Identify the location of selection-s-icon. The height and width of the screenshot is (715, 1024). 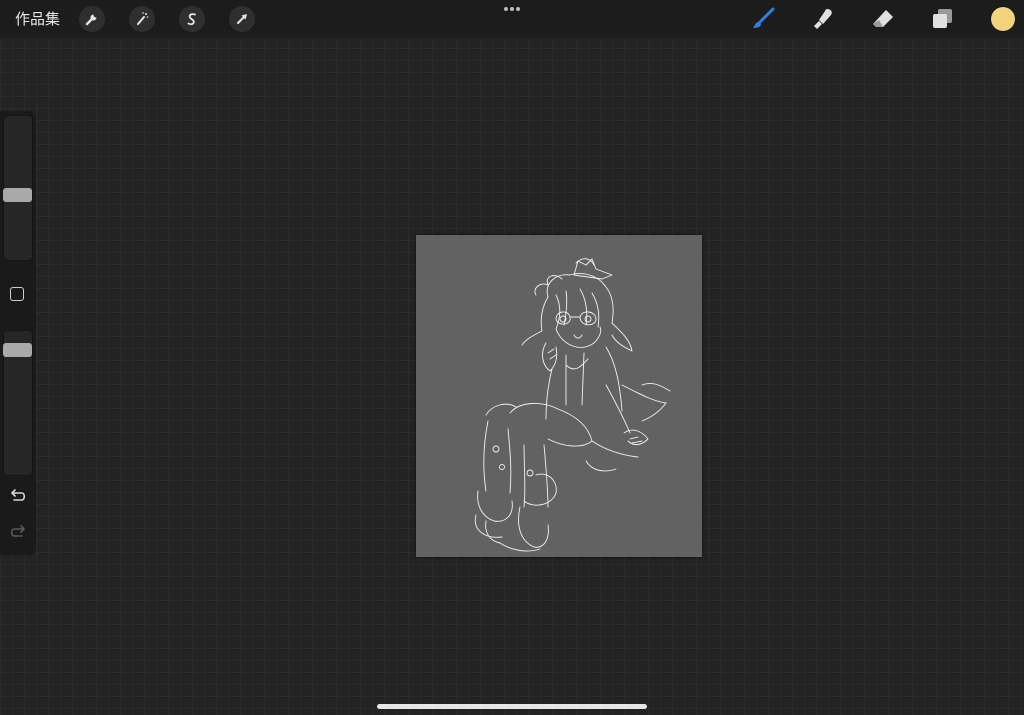
(191, 19).